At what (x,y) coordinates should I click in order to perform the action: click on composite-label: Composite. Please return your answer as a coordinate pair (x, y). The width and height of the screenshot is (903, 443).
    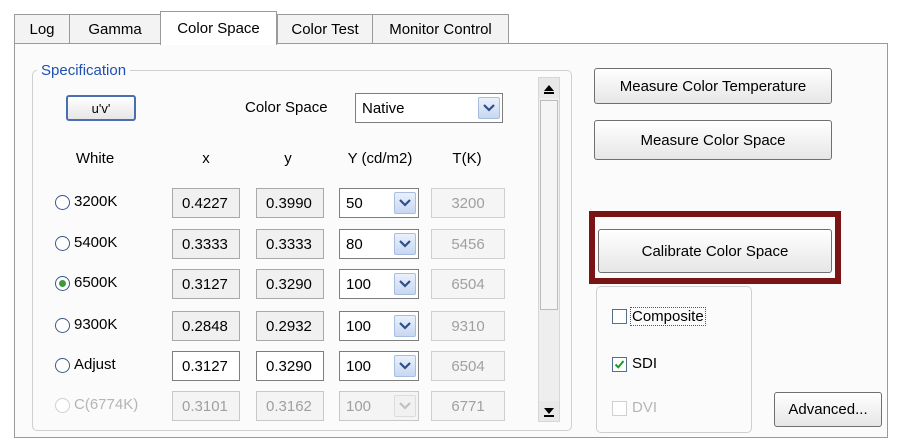
    Looking at the image, I should click on (668, 316).